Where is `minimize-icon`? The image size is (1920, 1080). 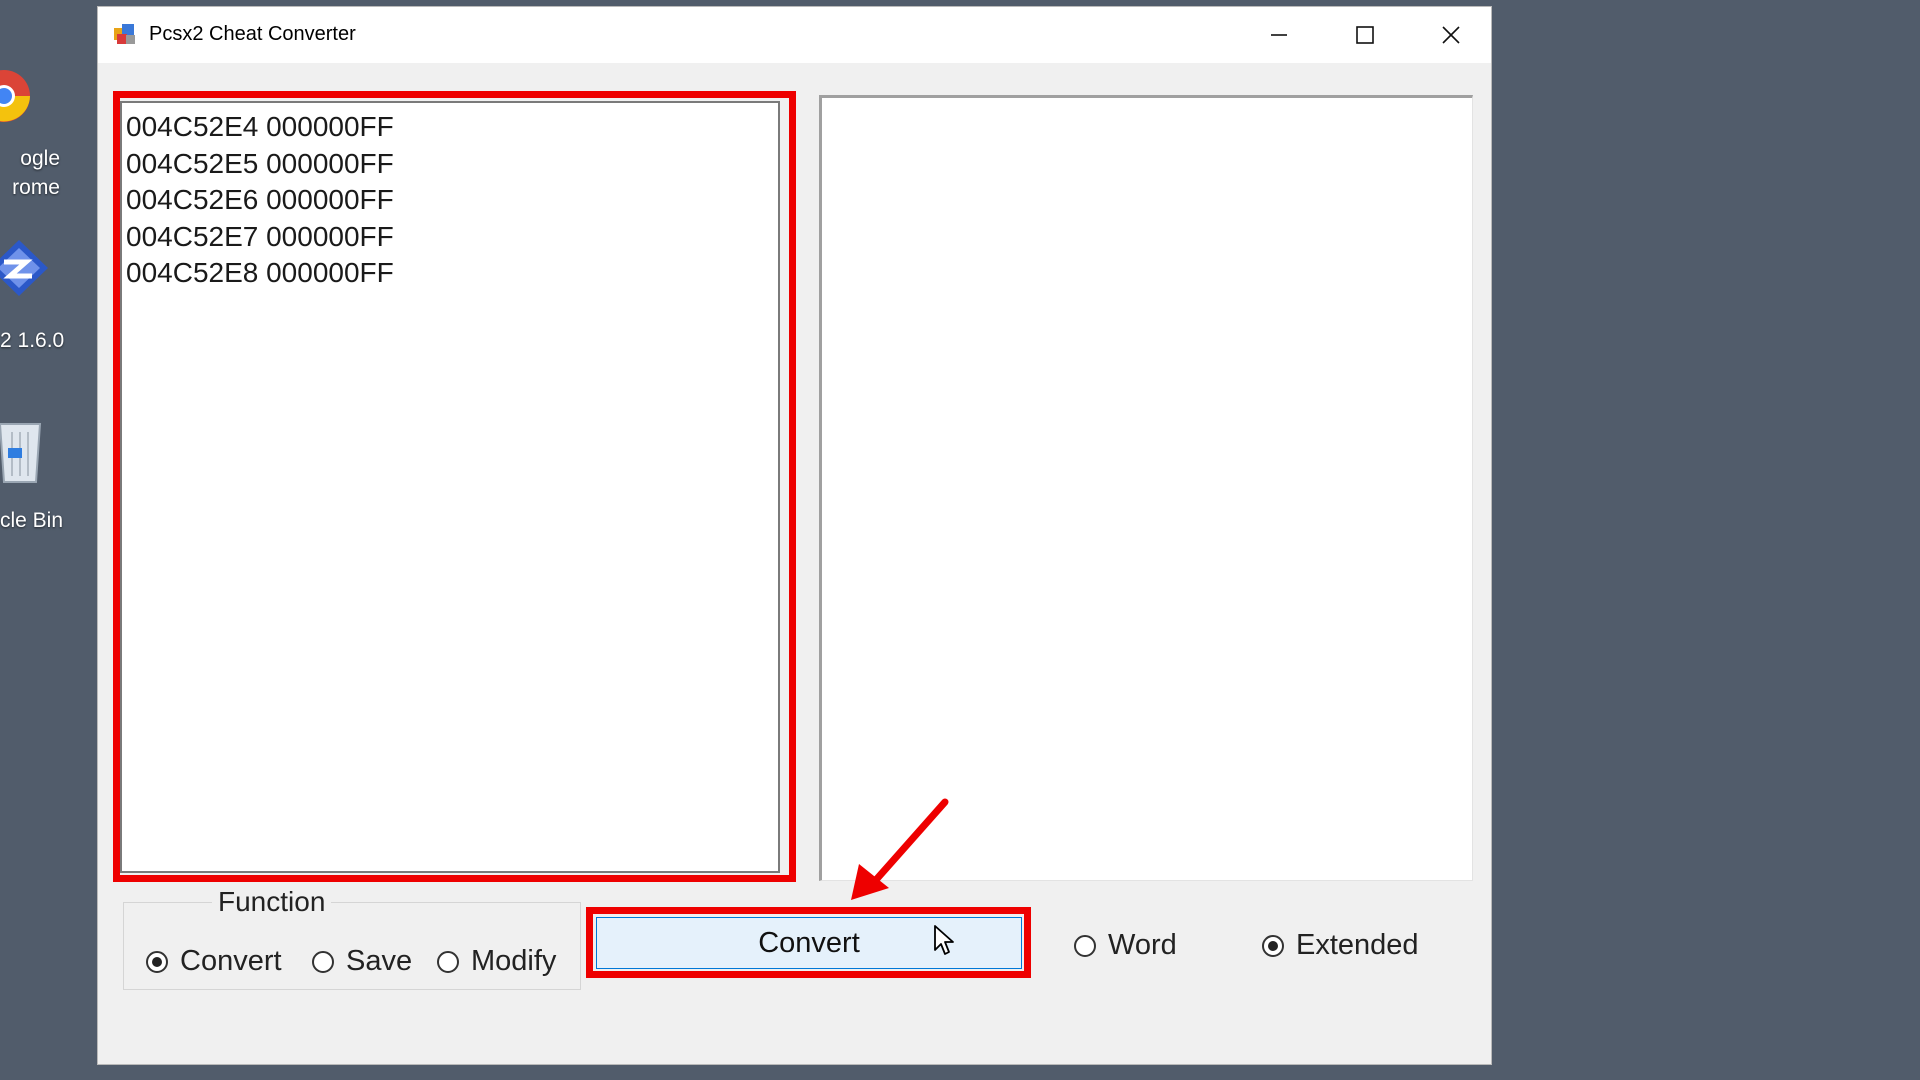 minimize-icon is located at coordinates (1279, 35).